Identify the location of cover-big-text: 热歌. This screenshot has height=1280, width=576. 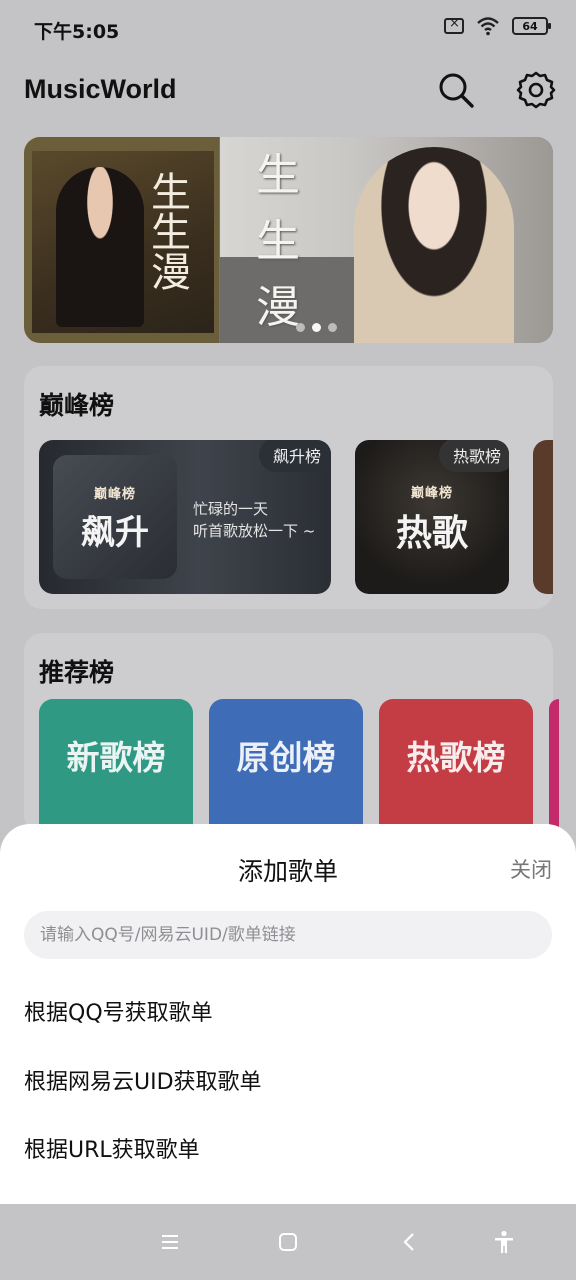
(431, 533).